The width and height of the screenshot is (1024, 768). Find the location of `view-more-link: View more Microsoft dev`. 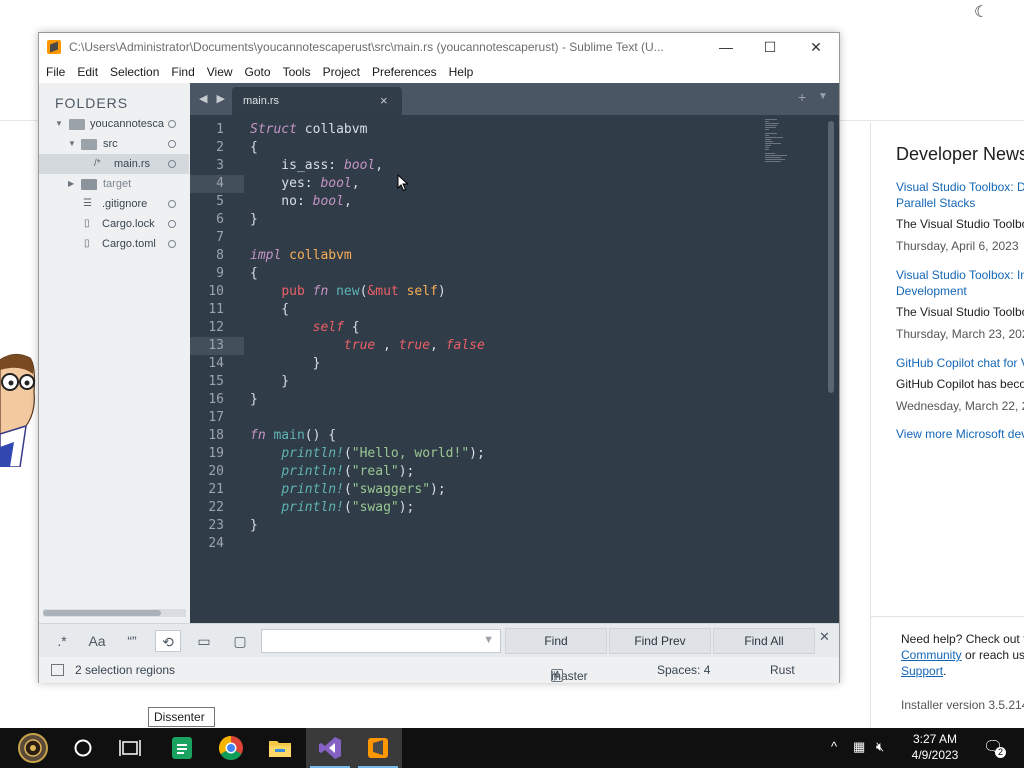

view-more-link: View more Microsoft dev is located at coordinates (960, 434).